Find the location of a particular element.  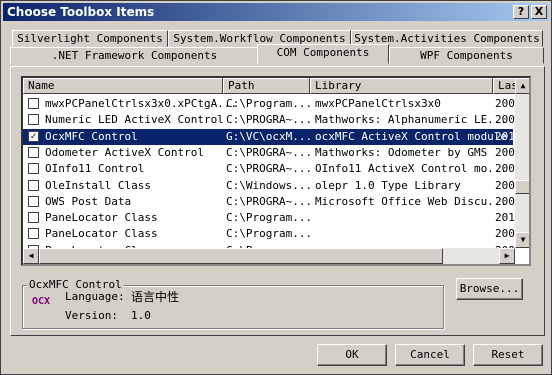

hscroll-thumb is located at coordinates (241, 256).